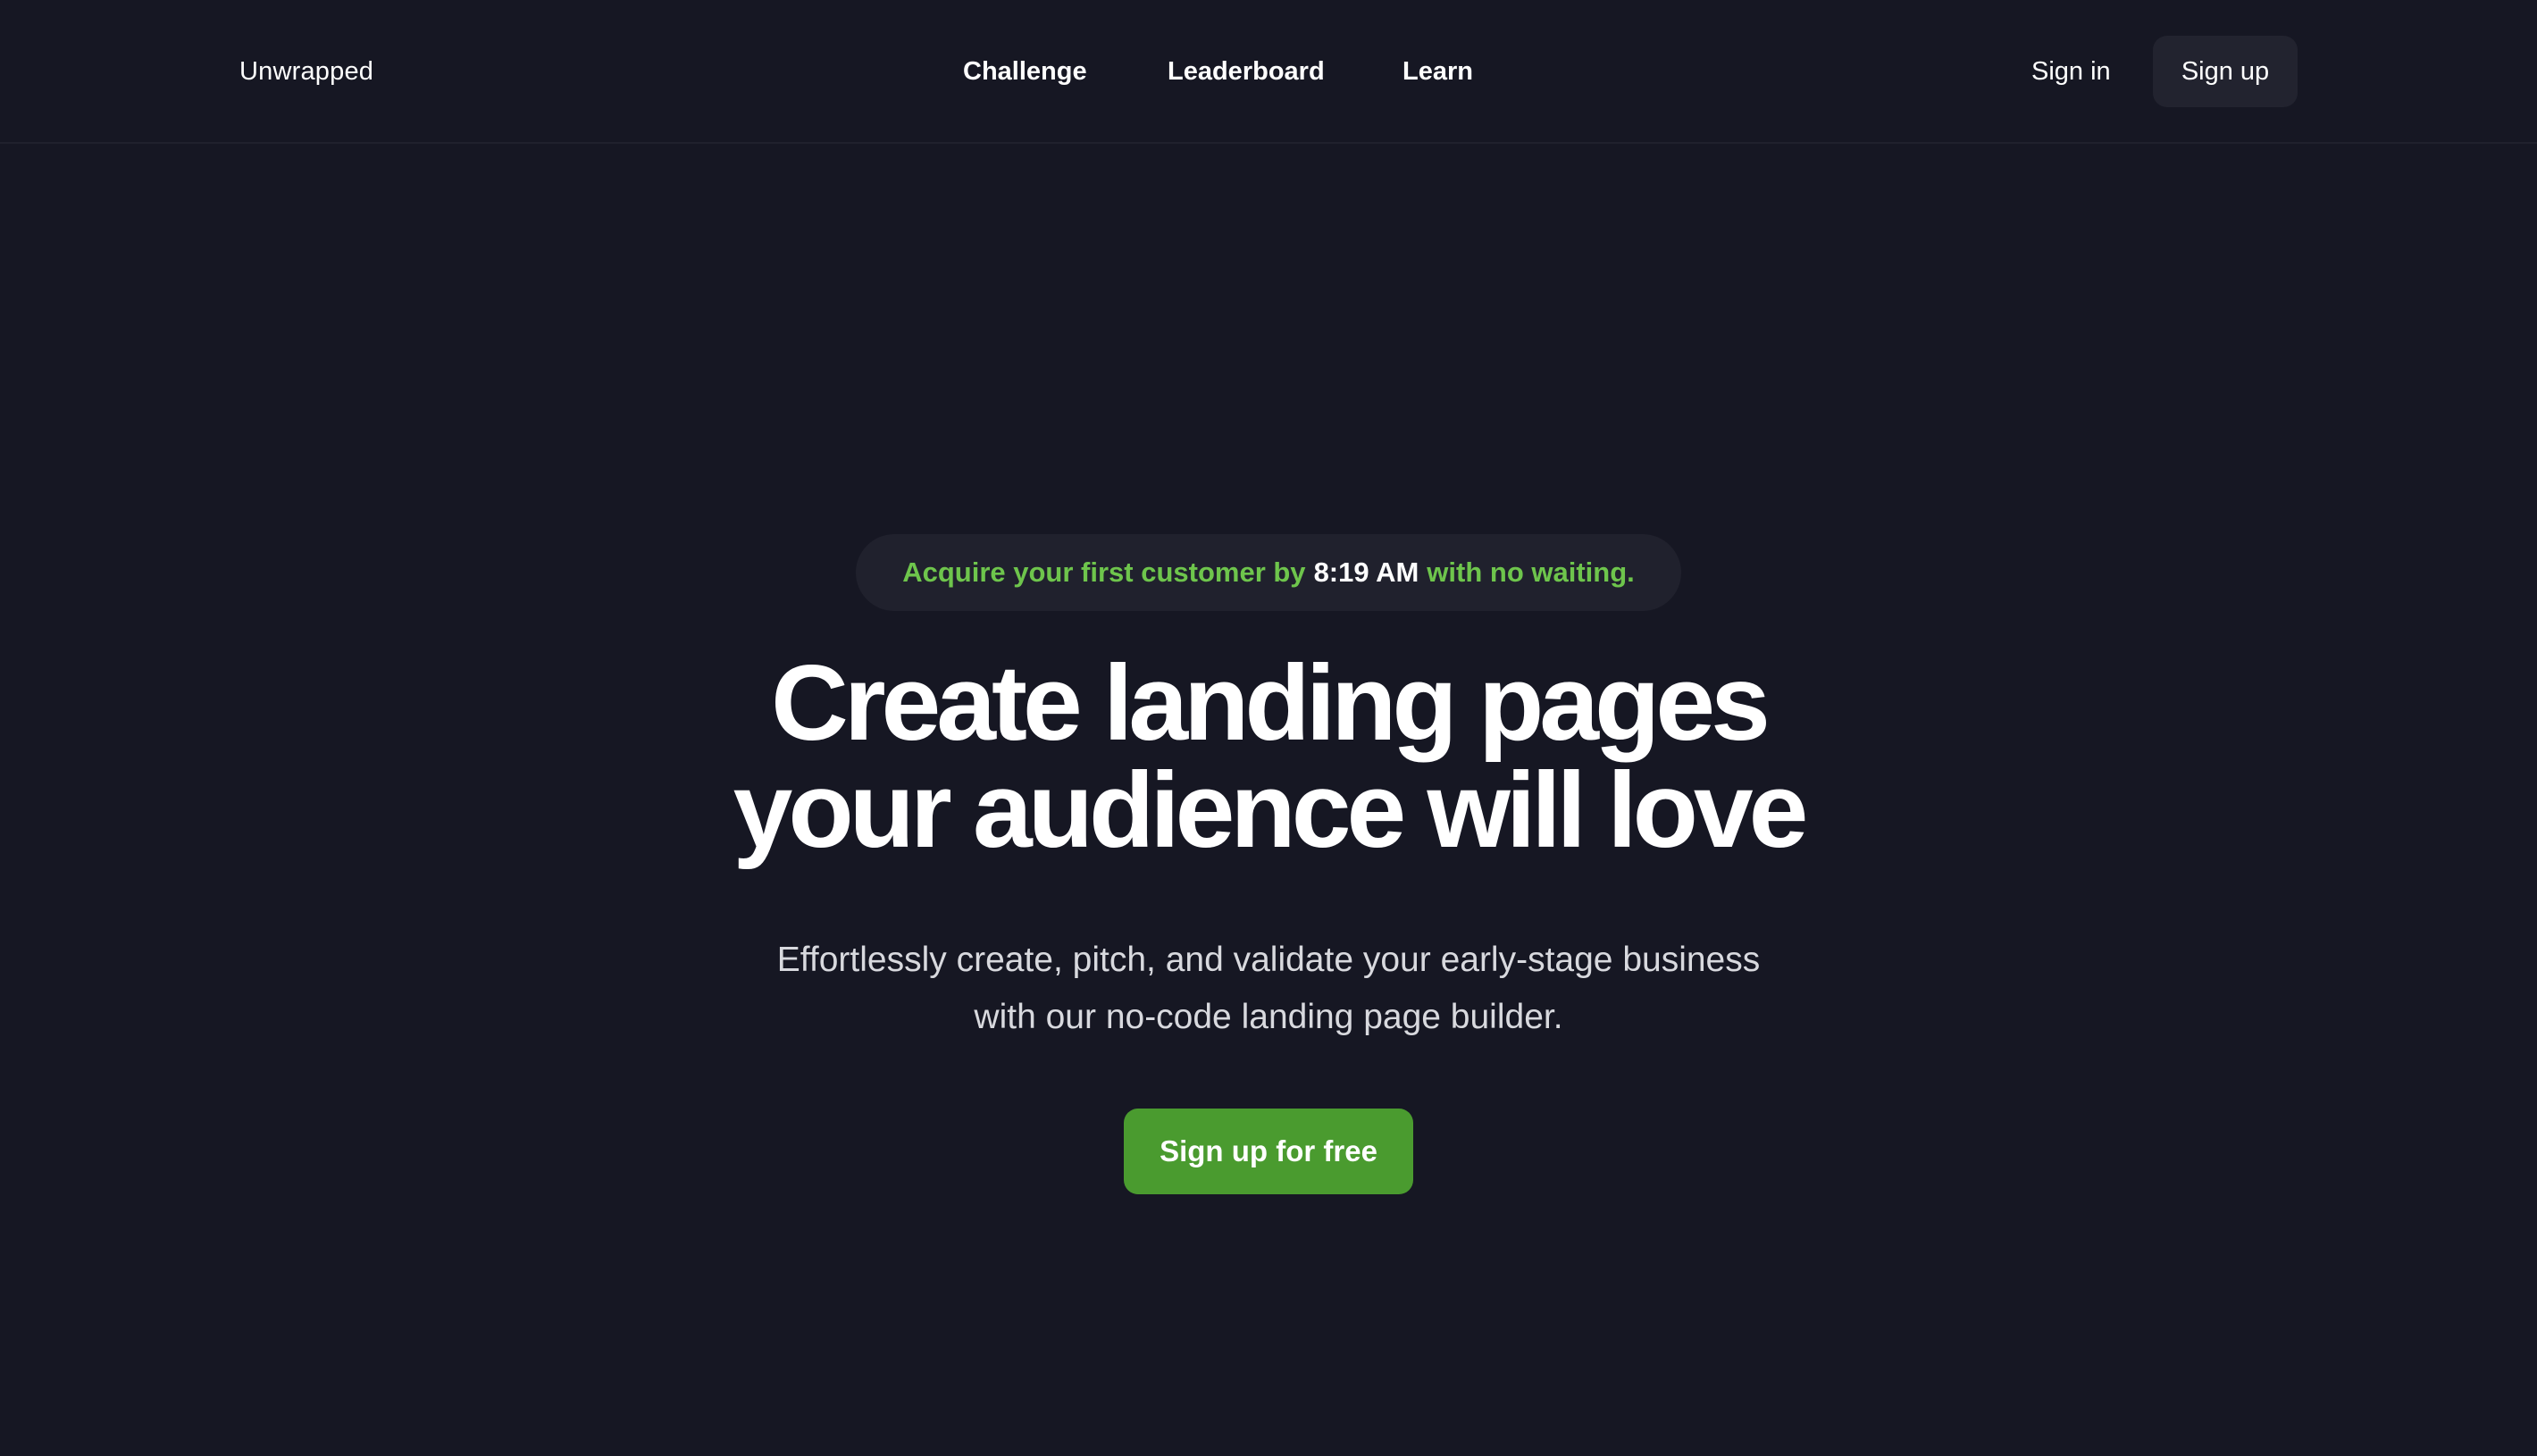 This screenshot has height=1456, width=2537. Describe the element at coordinates (2225, 71) in the screenshot. I see `sign-up-button: Sign up` at that location.